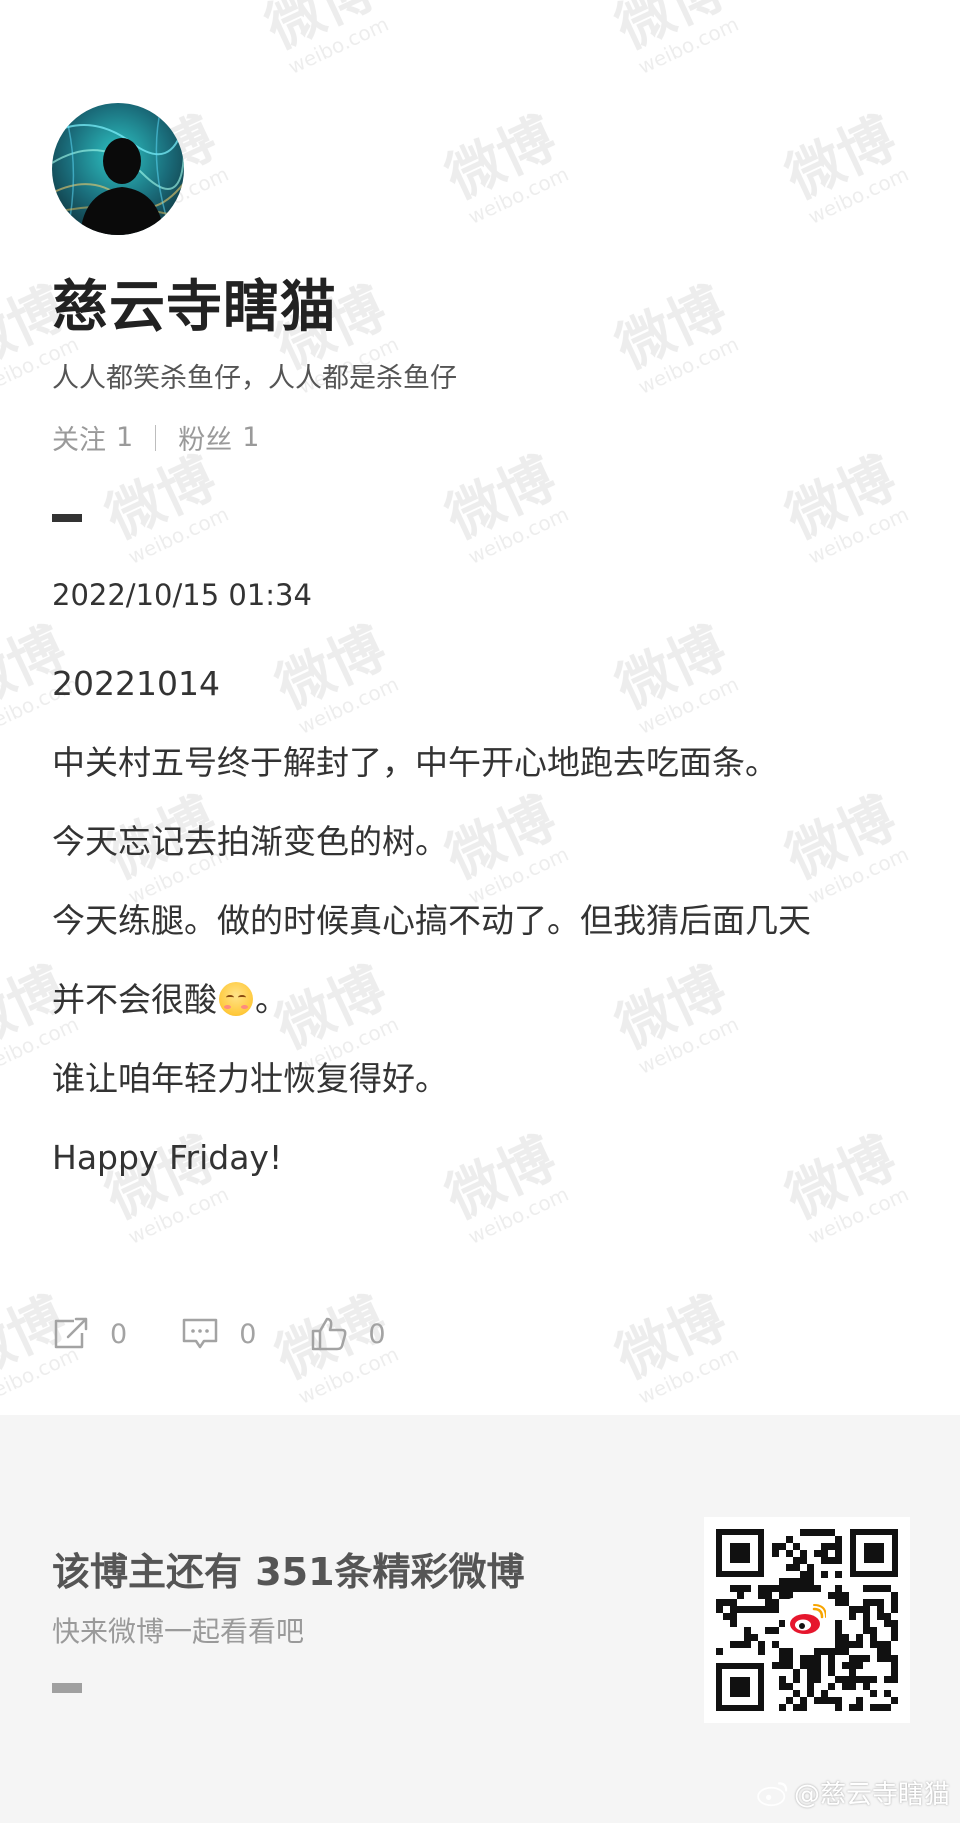 The width and height of the screenshot is (960, 1823). Describe the element at coordinates (250, 437) in the screenshot. I see `followers-count: 1` at that location.